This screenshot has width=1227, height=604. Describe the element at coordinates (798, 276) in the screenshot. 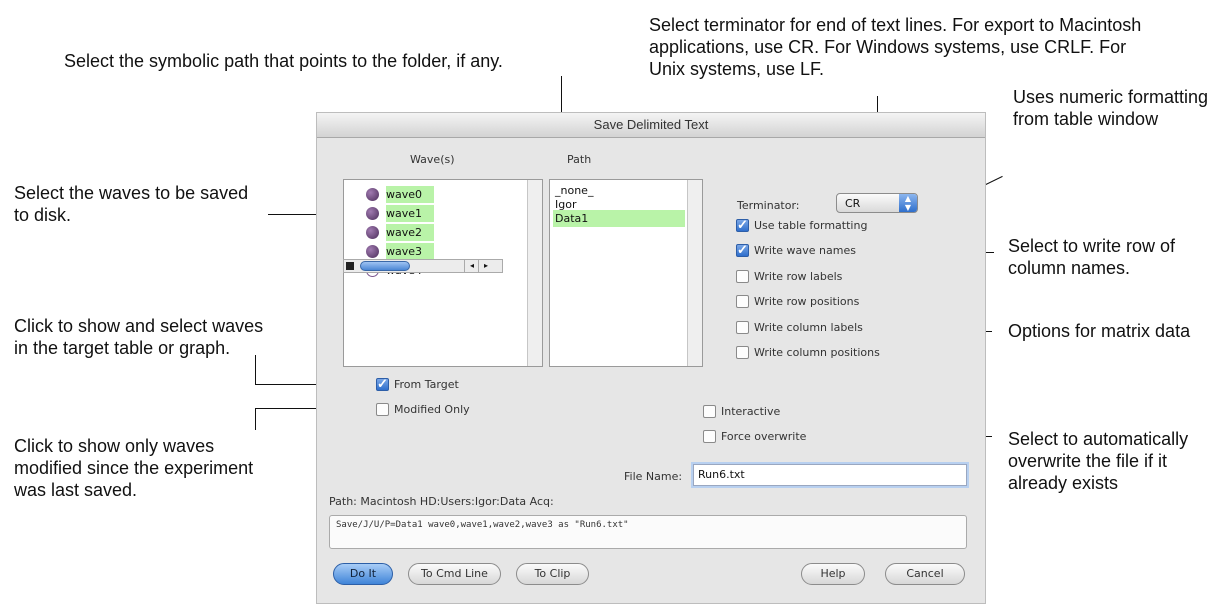

I see `write-row-labels-label: Write row labels` at that location.